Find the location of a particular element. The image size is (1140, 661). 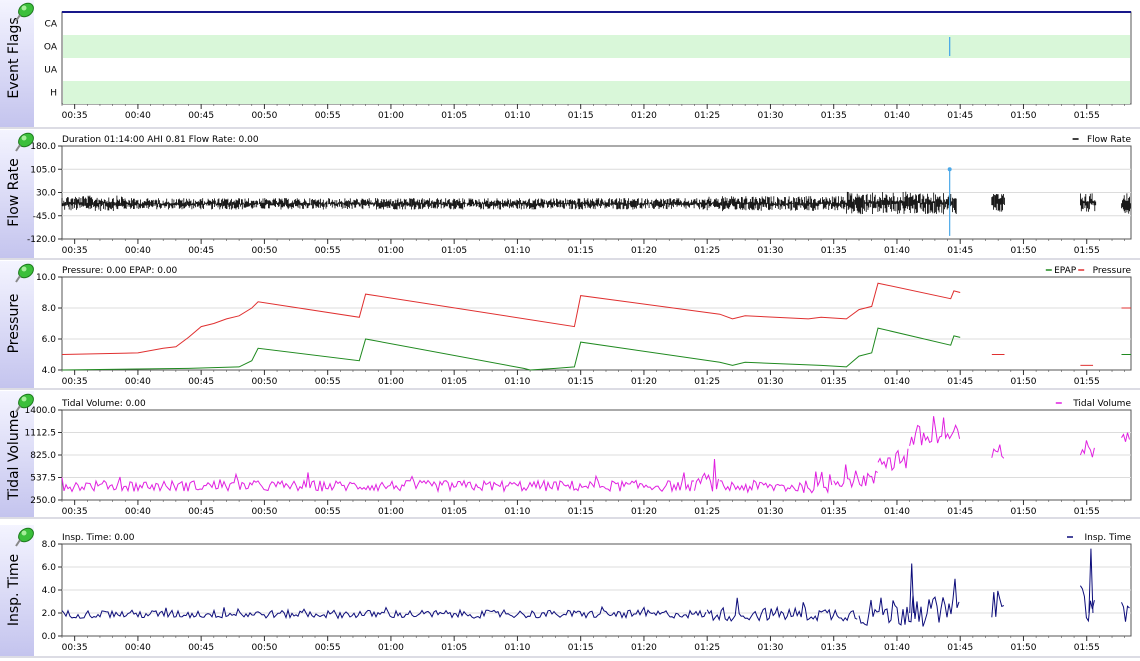

y-tick-label: -45.0 is located at coordinates (45, 217).